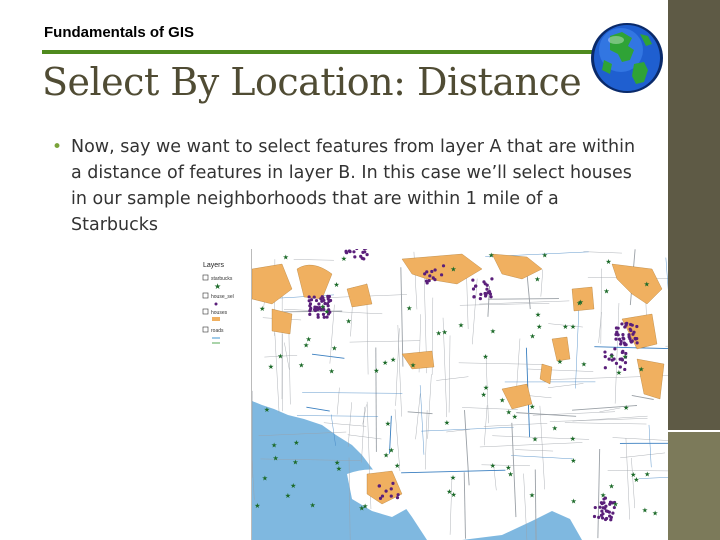 Image resolution: width=720 pixels, height=540 pixels. I want to click on layers-heading: Layers, so click(214, 265).